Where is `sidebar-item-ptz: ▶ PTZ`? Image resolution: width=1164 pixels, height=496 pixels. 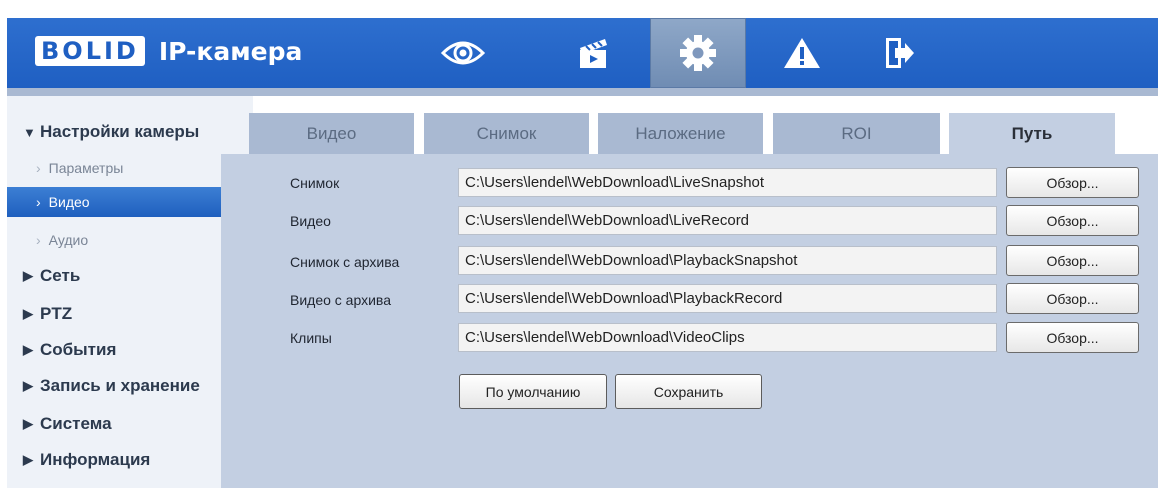 sidebar-item-ptz: ▶ PTZ is located at coordinates (47, 314).